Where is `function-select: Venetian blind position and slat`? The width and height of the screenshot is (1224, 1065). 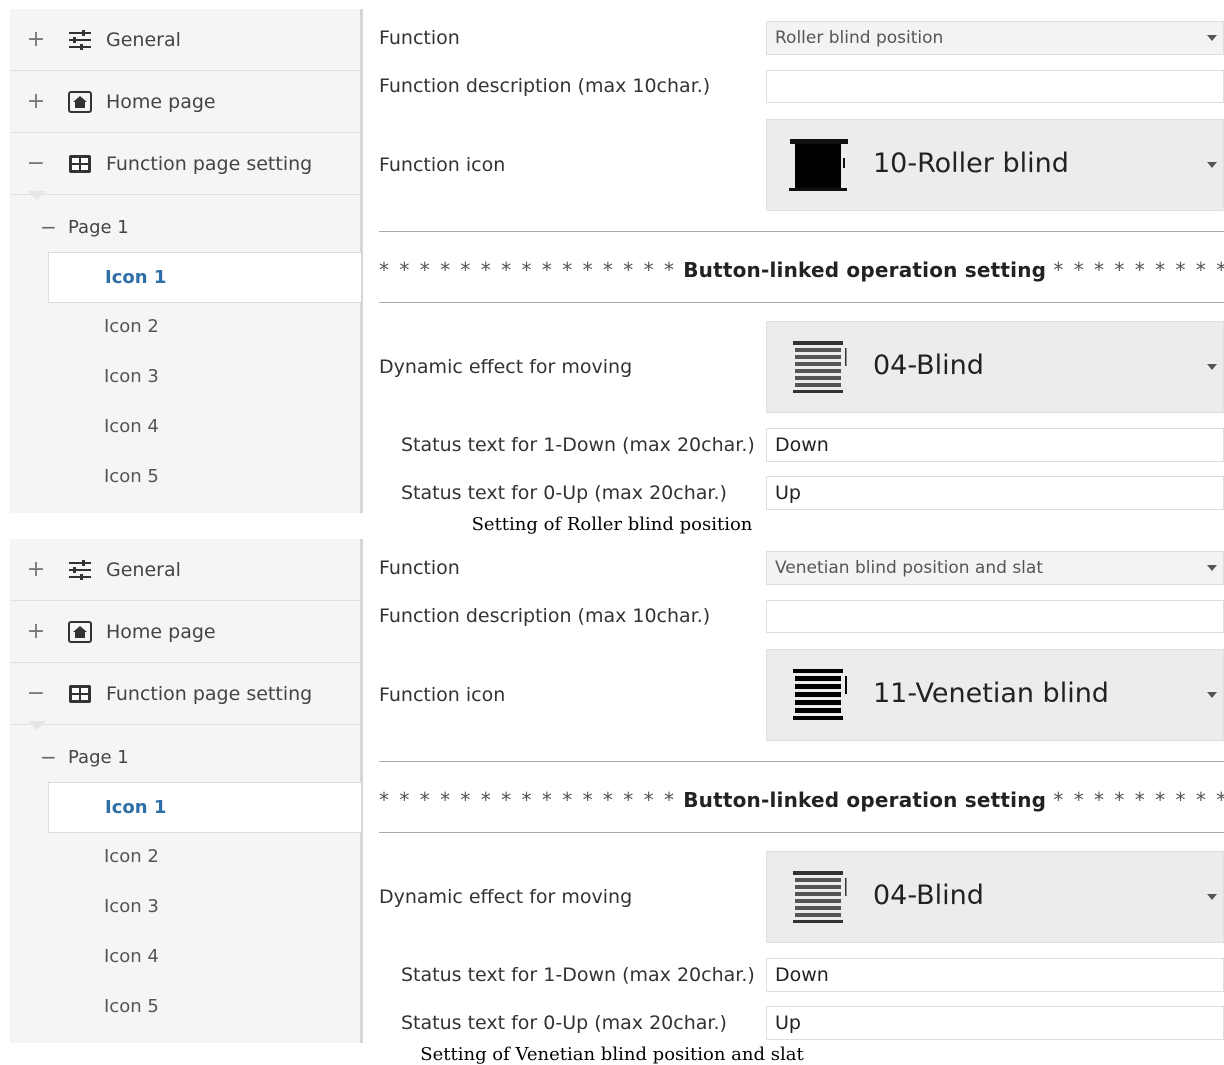 function-select: Venetian blind position and slat is located at coordinates (995, 568).